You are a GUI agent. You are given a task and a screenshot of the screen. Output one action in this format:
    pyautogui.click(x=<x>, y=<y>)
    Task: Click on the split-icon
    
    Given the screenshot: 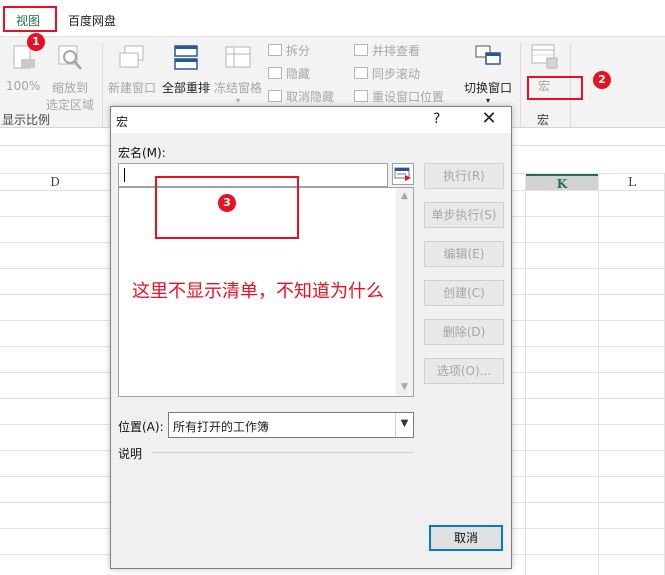 What is the action you would take?
    pyautogui.click(x=275, y=50)
    